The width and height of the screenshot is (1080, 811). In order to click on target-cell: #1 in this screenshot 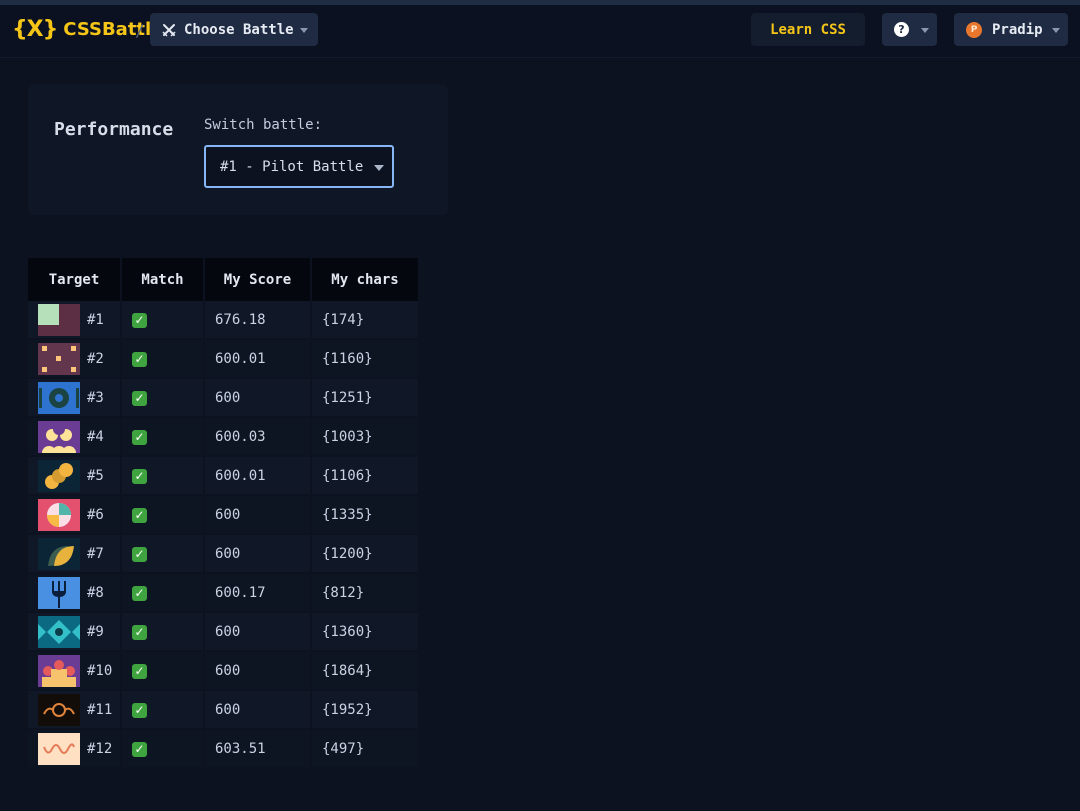, I will do `click(75, 320)`.